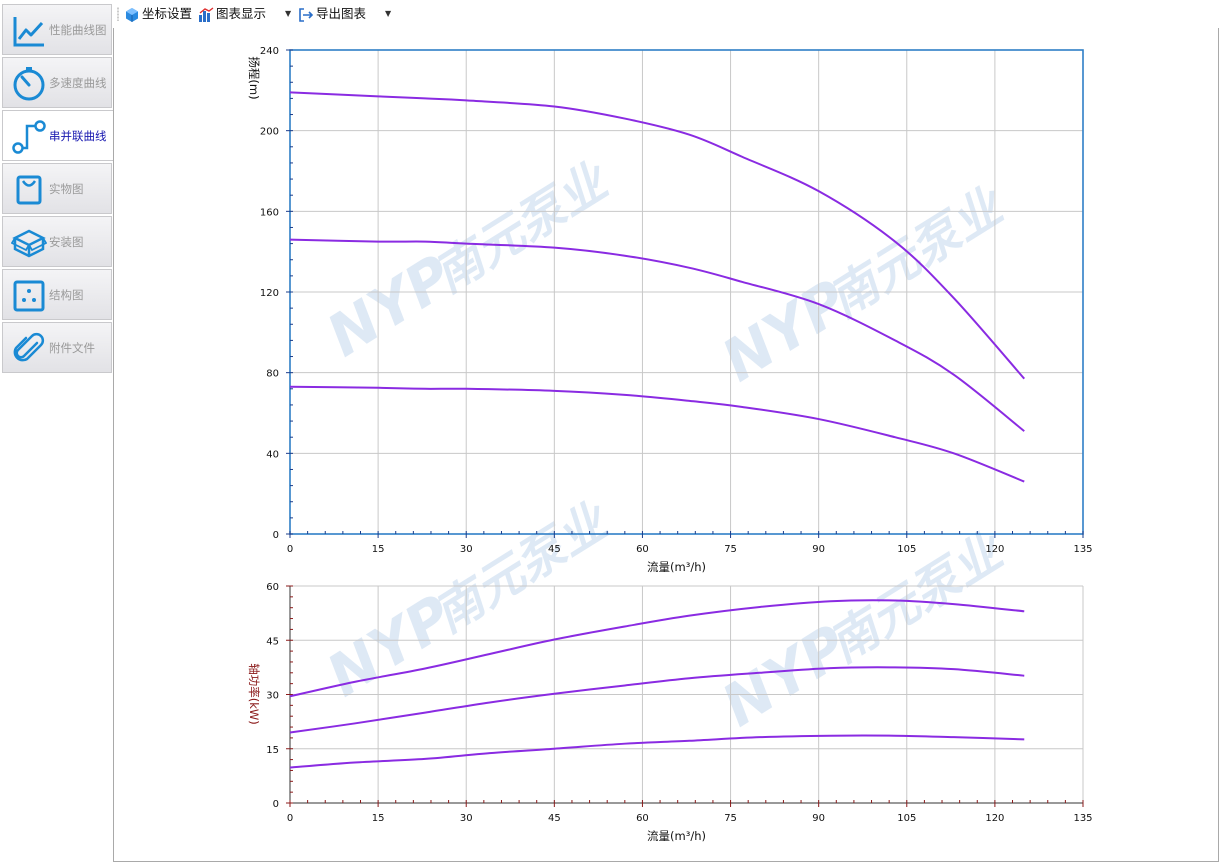 Image resolution: width=1224 pixels, height=866 pixels. Describe the element at coordinates (29, 296) in the screenshot. I see `structure-icon` at that location.